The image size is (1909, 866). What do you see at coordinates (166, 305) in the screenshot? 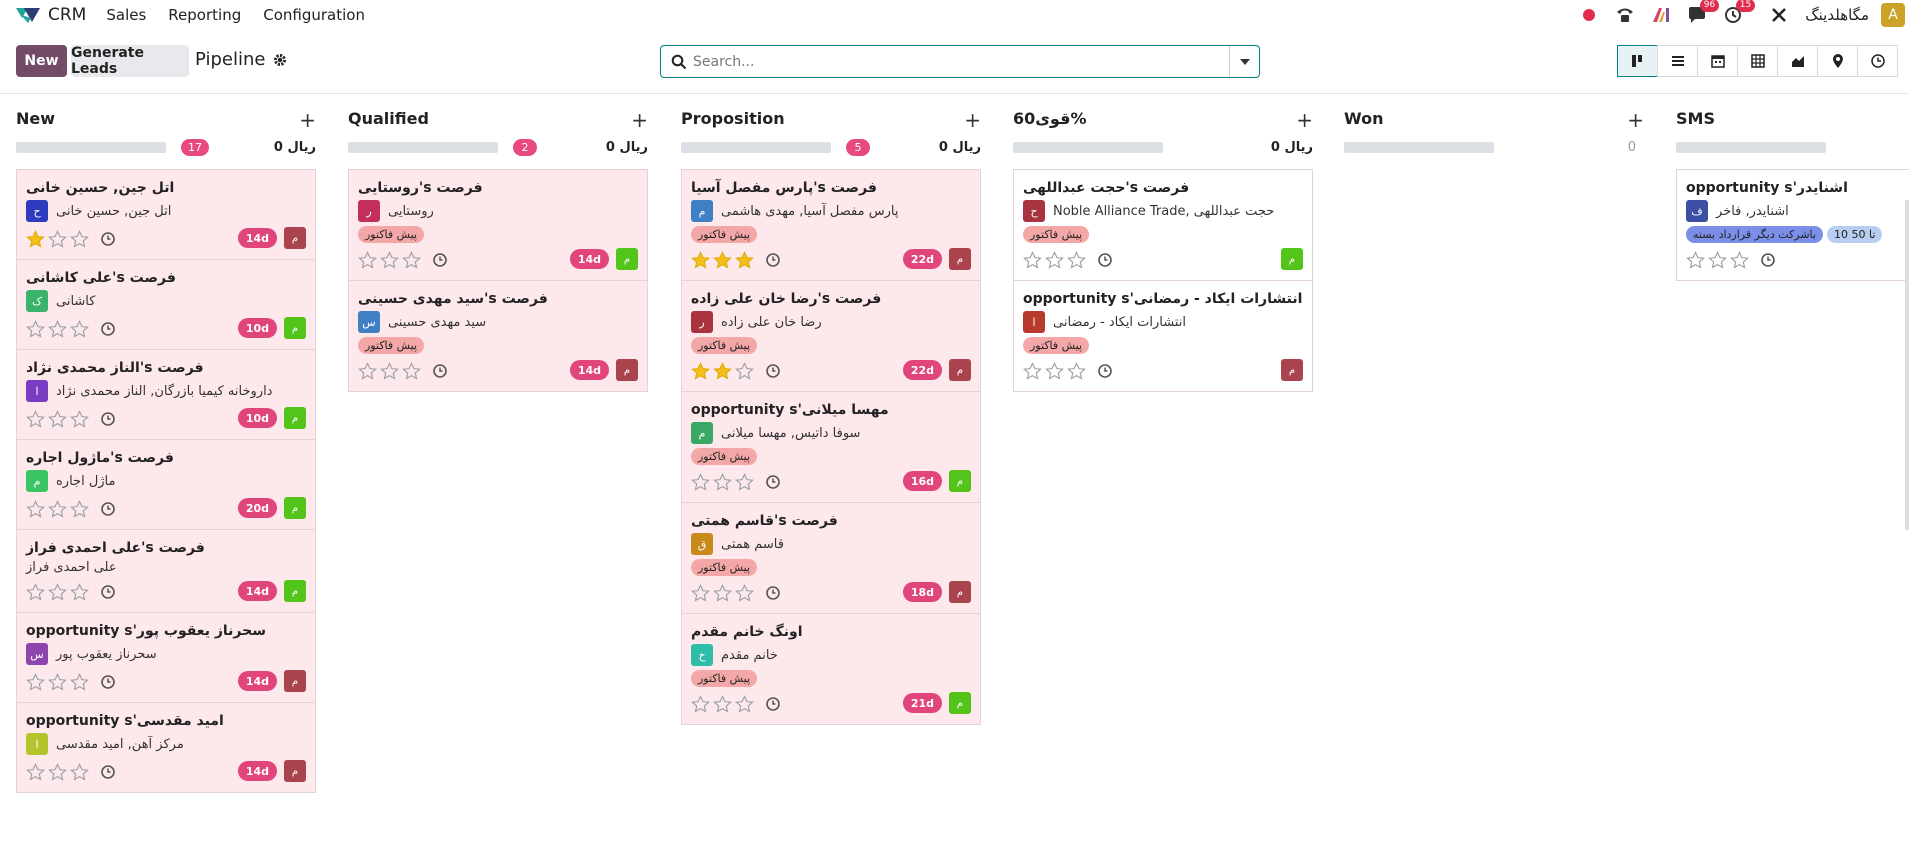
I see `opportunity-card: فرصت s'علی کاشانی ک کاشانی 10d م` at bounding box center [166, 305].